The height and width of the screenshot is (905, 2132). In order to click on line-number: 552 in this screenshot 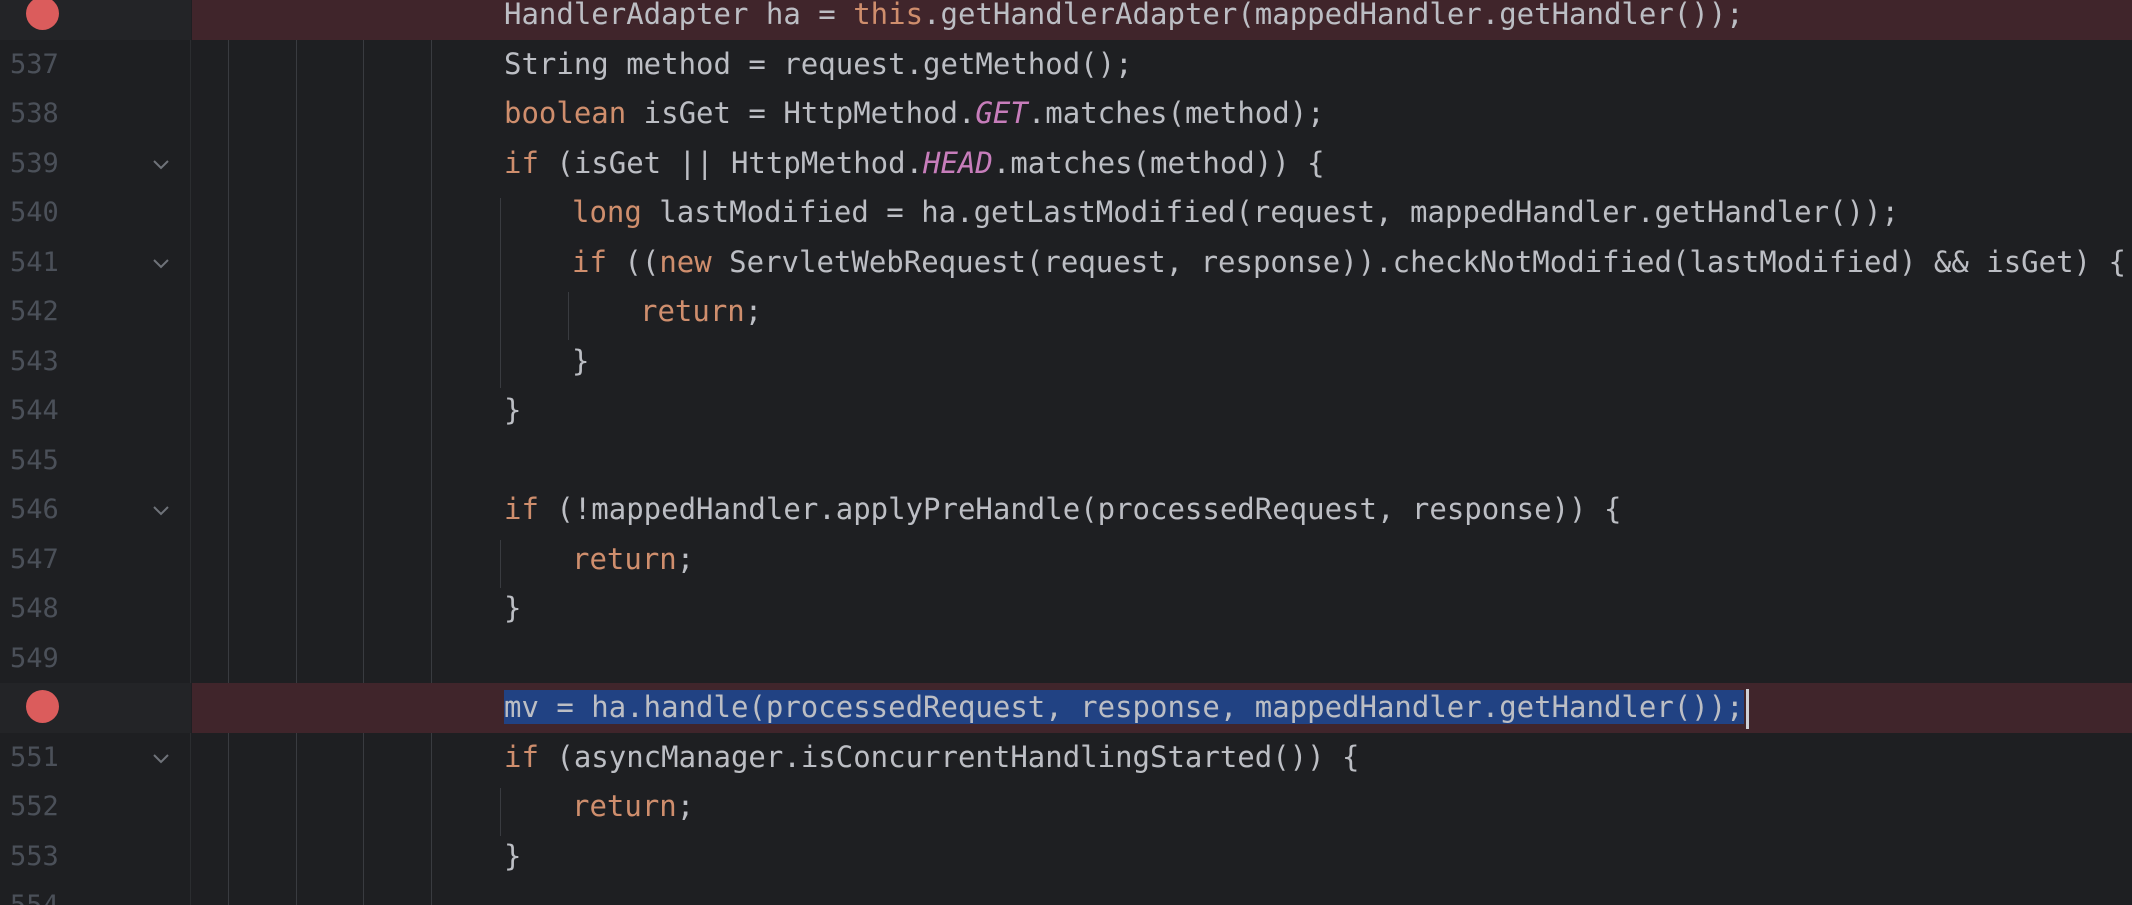, I will do `click(40, 807)`.